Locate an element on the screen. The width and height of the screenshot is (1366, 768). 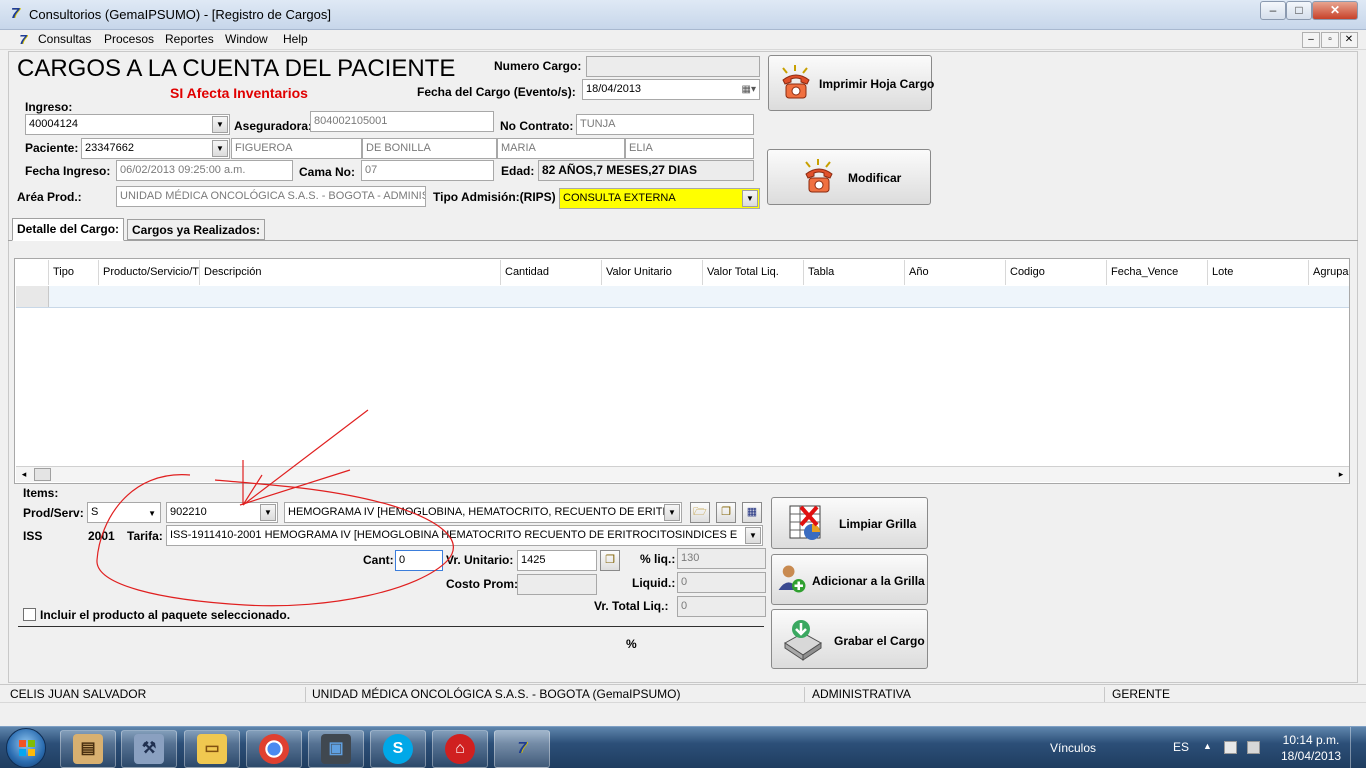
calendar-dropdown-icon: ▦▾ is located at coordinates (749, 89).